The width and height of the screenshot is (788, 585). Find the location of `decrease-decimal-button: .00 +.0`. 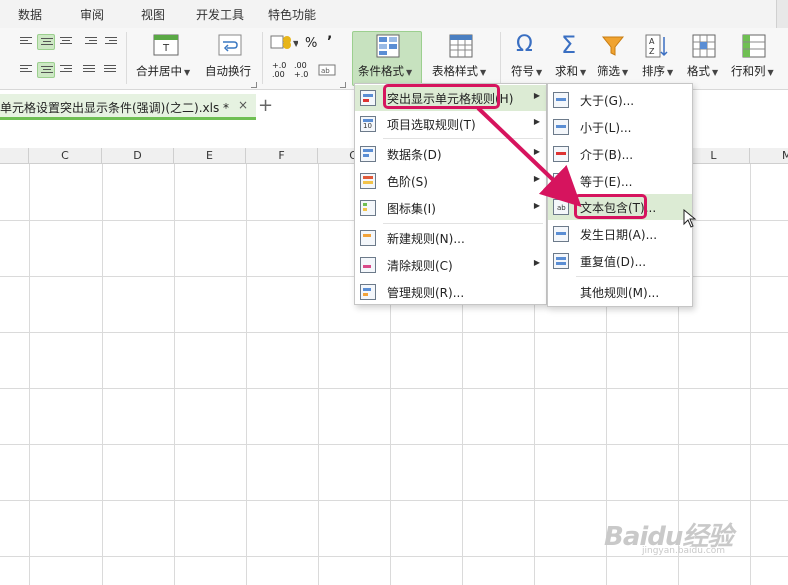

decrease-decimal-button: .00 +.0 is located at coordinates (301, 70).